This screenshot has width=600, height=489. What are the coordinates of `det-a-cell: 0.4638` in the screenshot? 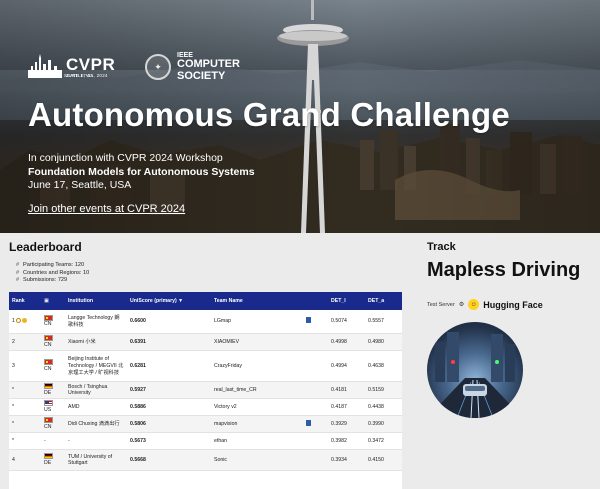 It's located at (383, 366).